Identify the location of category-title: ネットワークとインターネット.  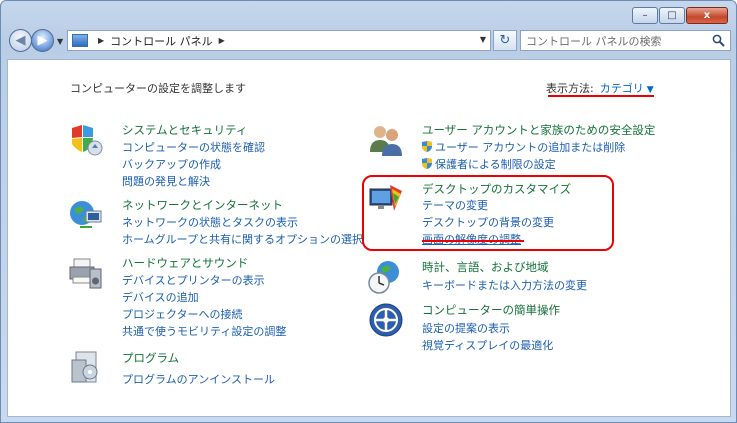
(202, 205).